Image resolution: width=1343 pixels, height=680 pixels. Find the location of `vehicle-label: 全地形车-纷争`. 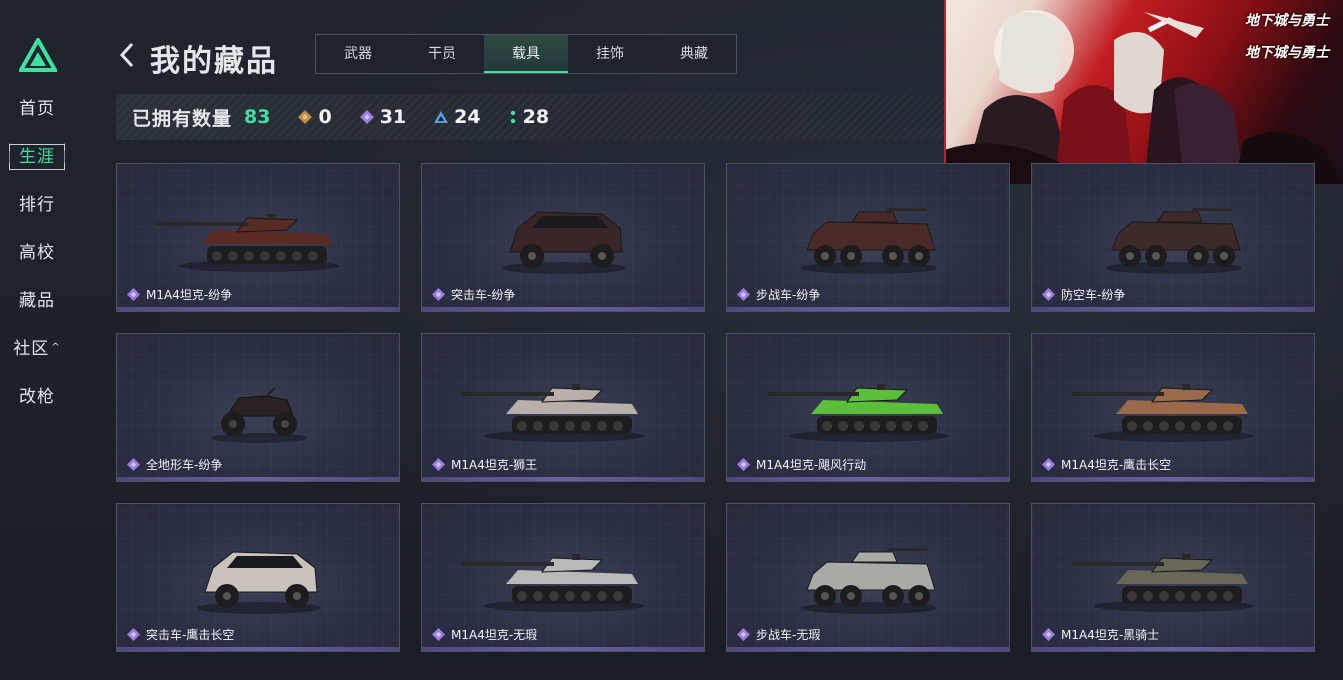

vehicle-label: 全地形车-纷争 is located at coordinates (174, 464).